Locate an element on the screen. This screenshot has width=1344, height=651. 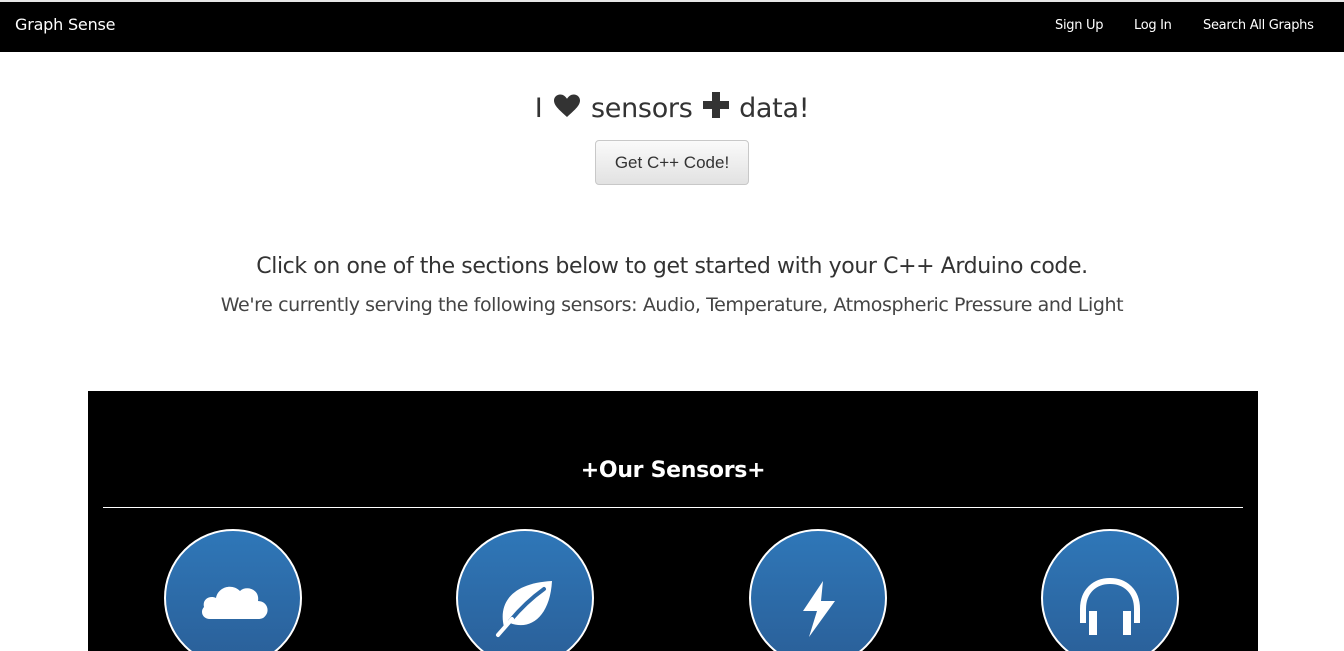
hero-word-sensors: sensors is located at coordinates (642, 108).